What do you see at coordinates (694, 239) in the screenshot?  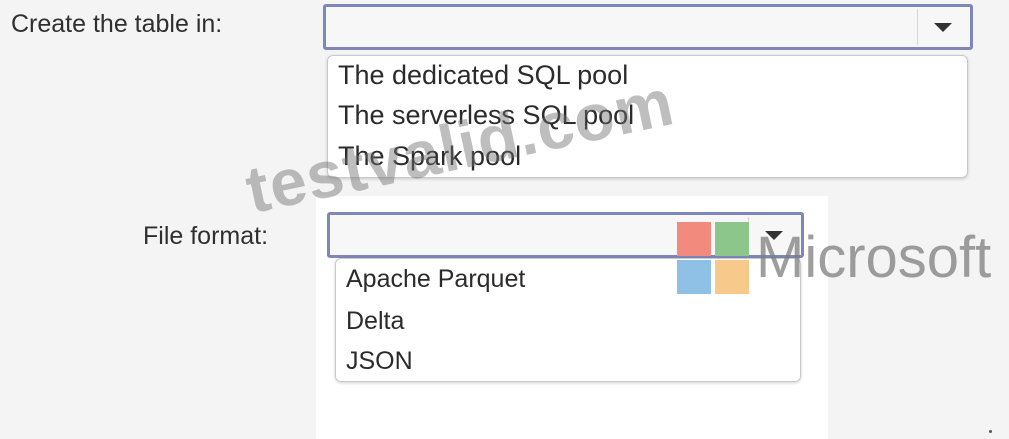 I see `logo-square-red` at bounding box center [694, 239].